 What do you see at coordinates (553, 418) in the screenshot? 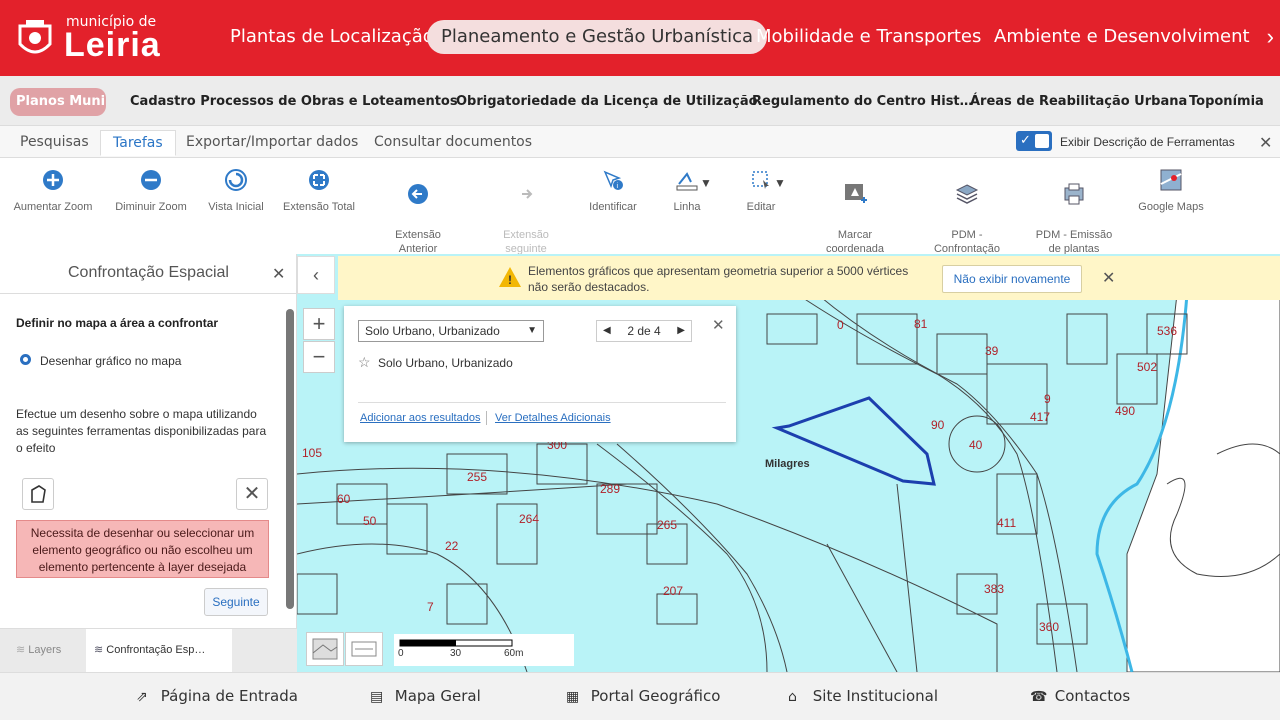
I see `view-details-link: Ver Detalhes Adicionais` at bounding box center [553, 418].